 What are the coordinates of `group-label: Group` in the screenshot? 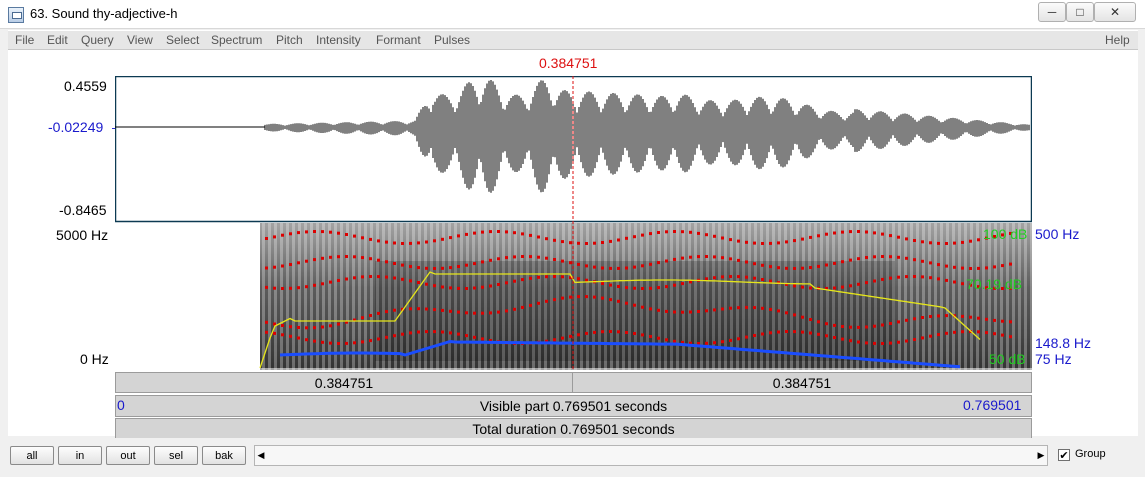 It's located at (1090, 454).